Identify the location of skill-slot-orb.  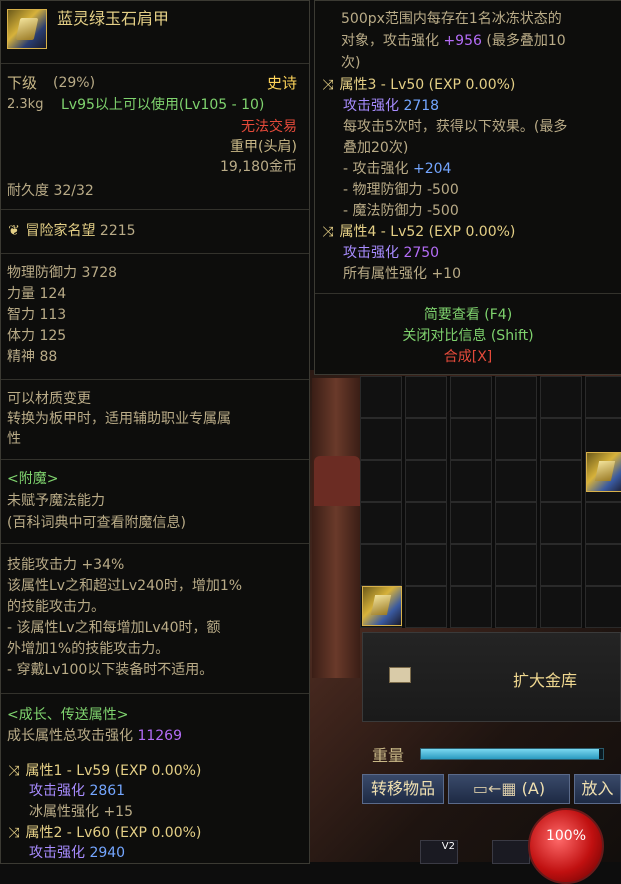
(511, 852).